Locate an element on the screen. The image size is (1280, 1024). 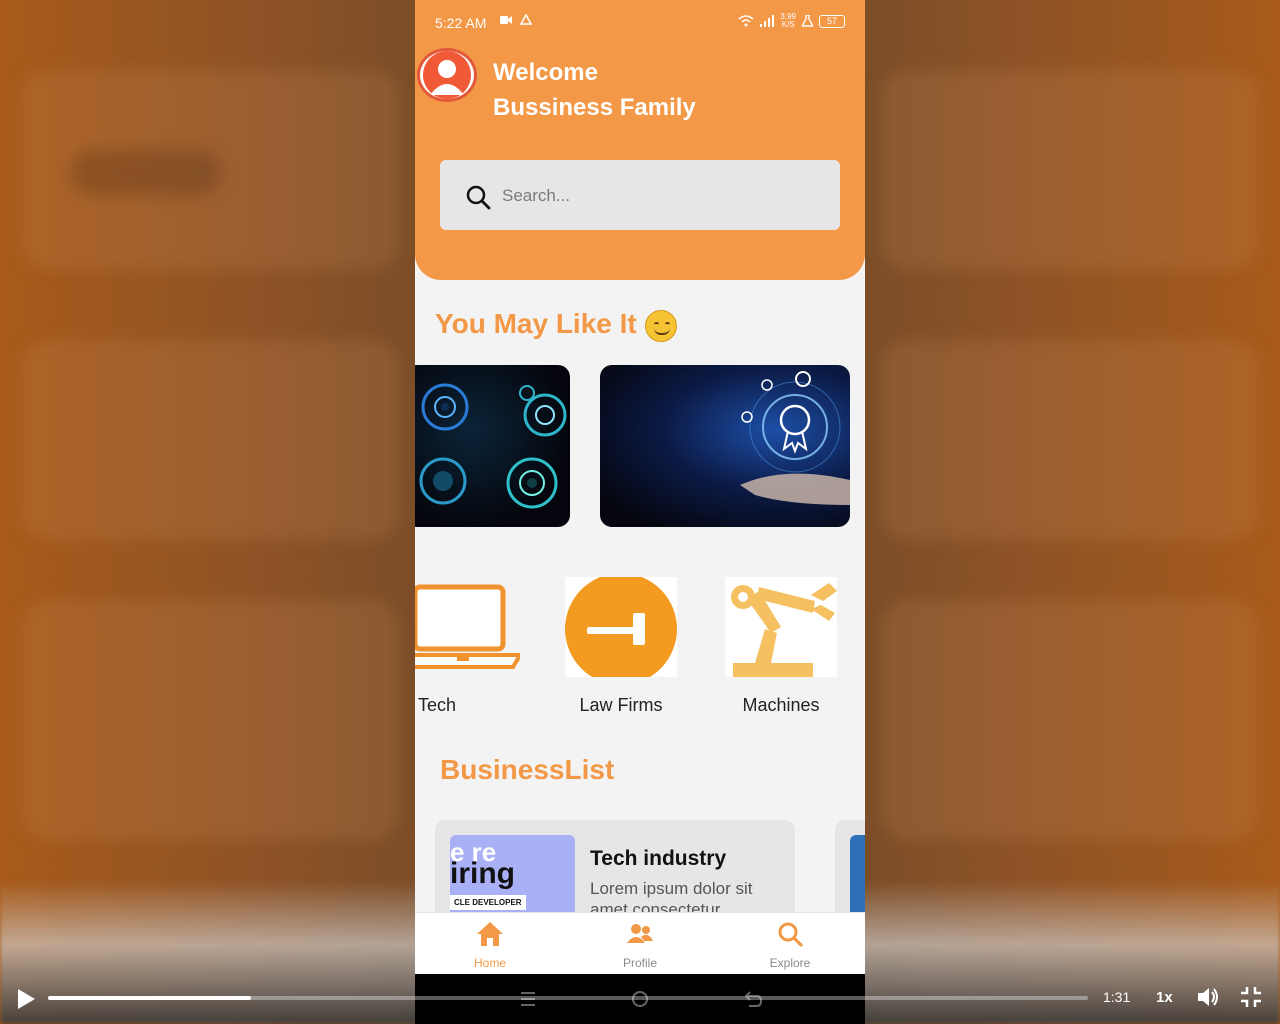
tab-home: Home is located at coordinates (490, 945).